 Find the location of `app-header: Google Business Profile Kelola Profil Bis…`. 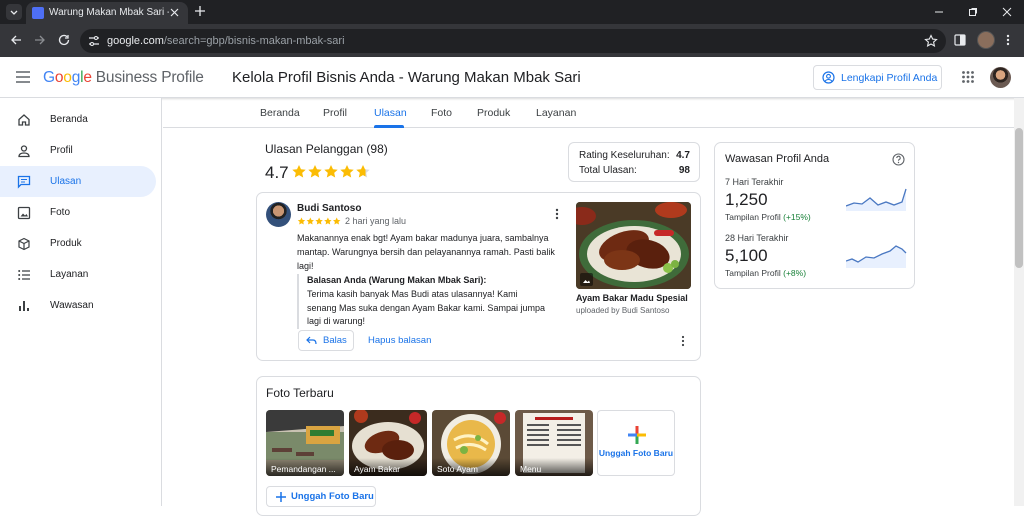

app-header: Google Business Profile Kelola Profil Bis… is located at coordinates (512, 77).